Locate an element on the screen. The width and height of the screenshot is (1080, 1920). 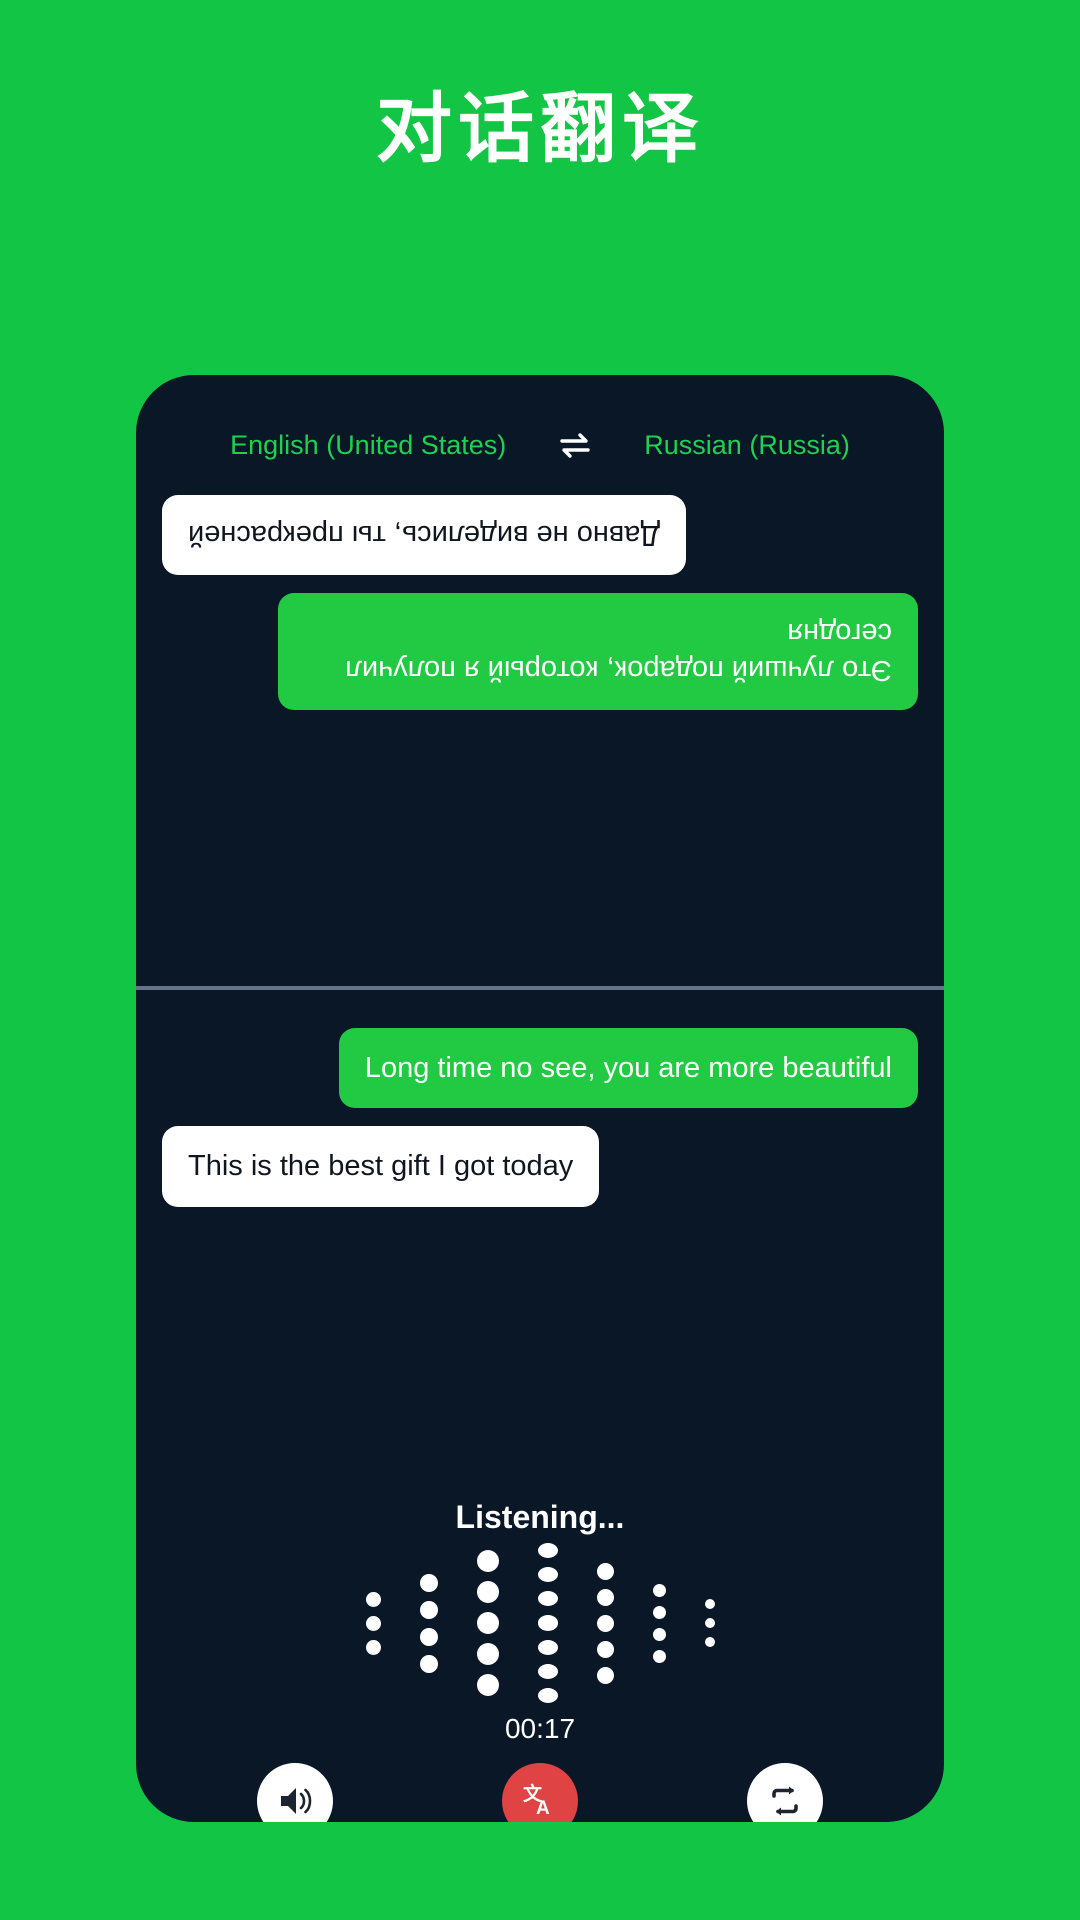
recording-timer: 00:17 is located at coordinates (540, 1728).